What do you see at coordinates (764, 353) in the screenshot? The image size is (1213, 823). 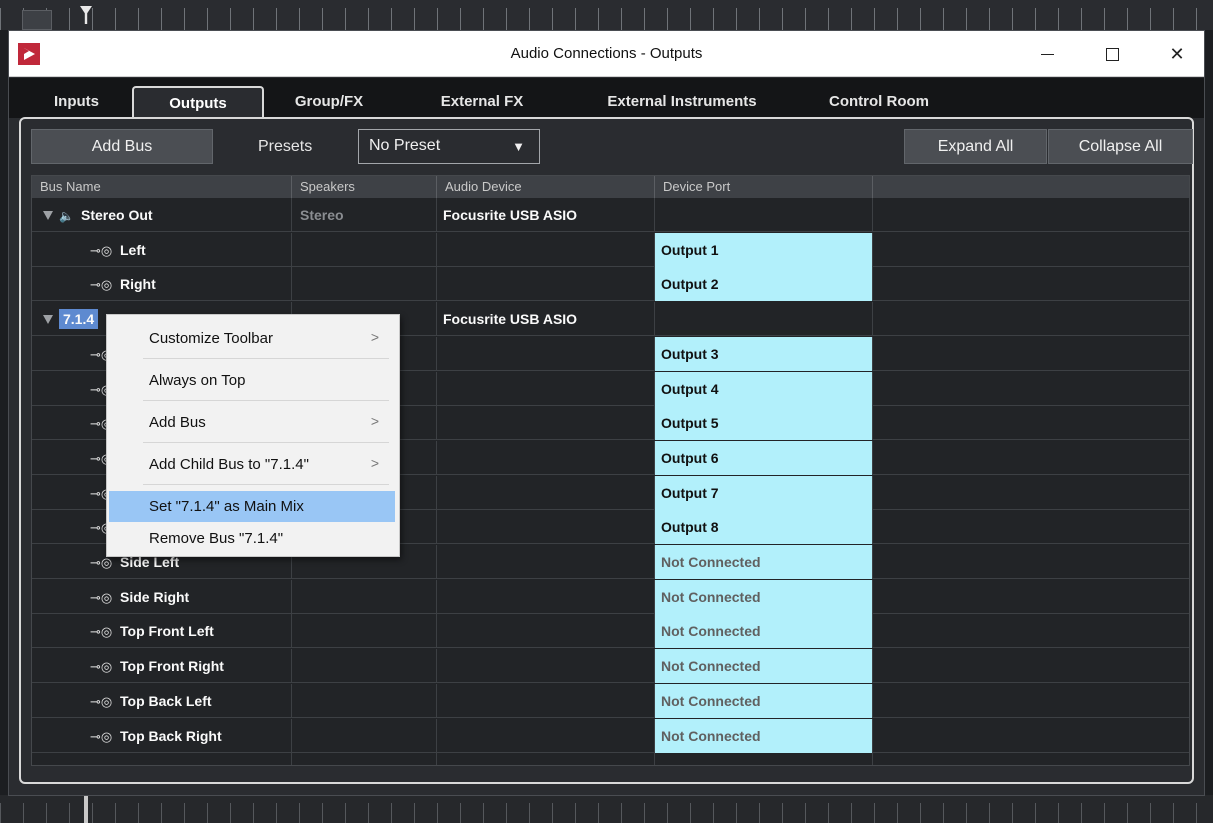 I see `device-port-cell: Output 3` at bounding box center [764, 353].